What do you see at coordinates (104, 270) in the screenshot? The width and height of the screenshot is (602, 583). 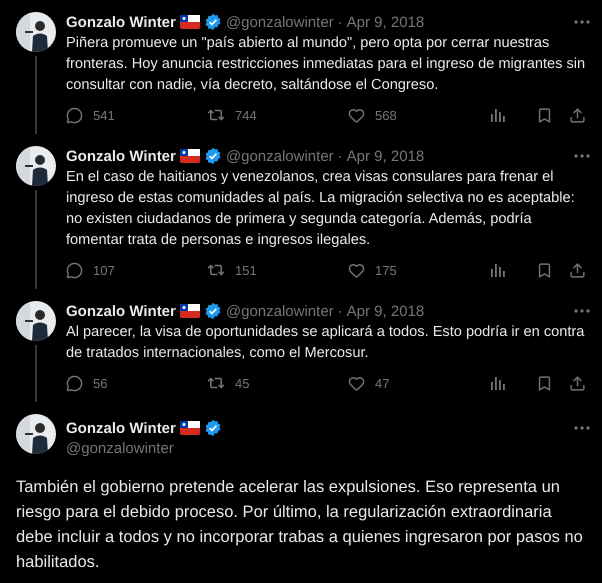 I see `reply-count: 107` at bounding box center [104, 270].